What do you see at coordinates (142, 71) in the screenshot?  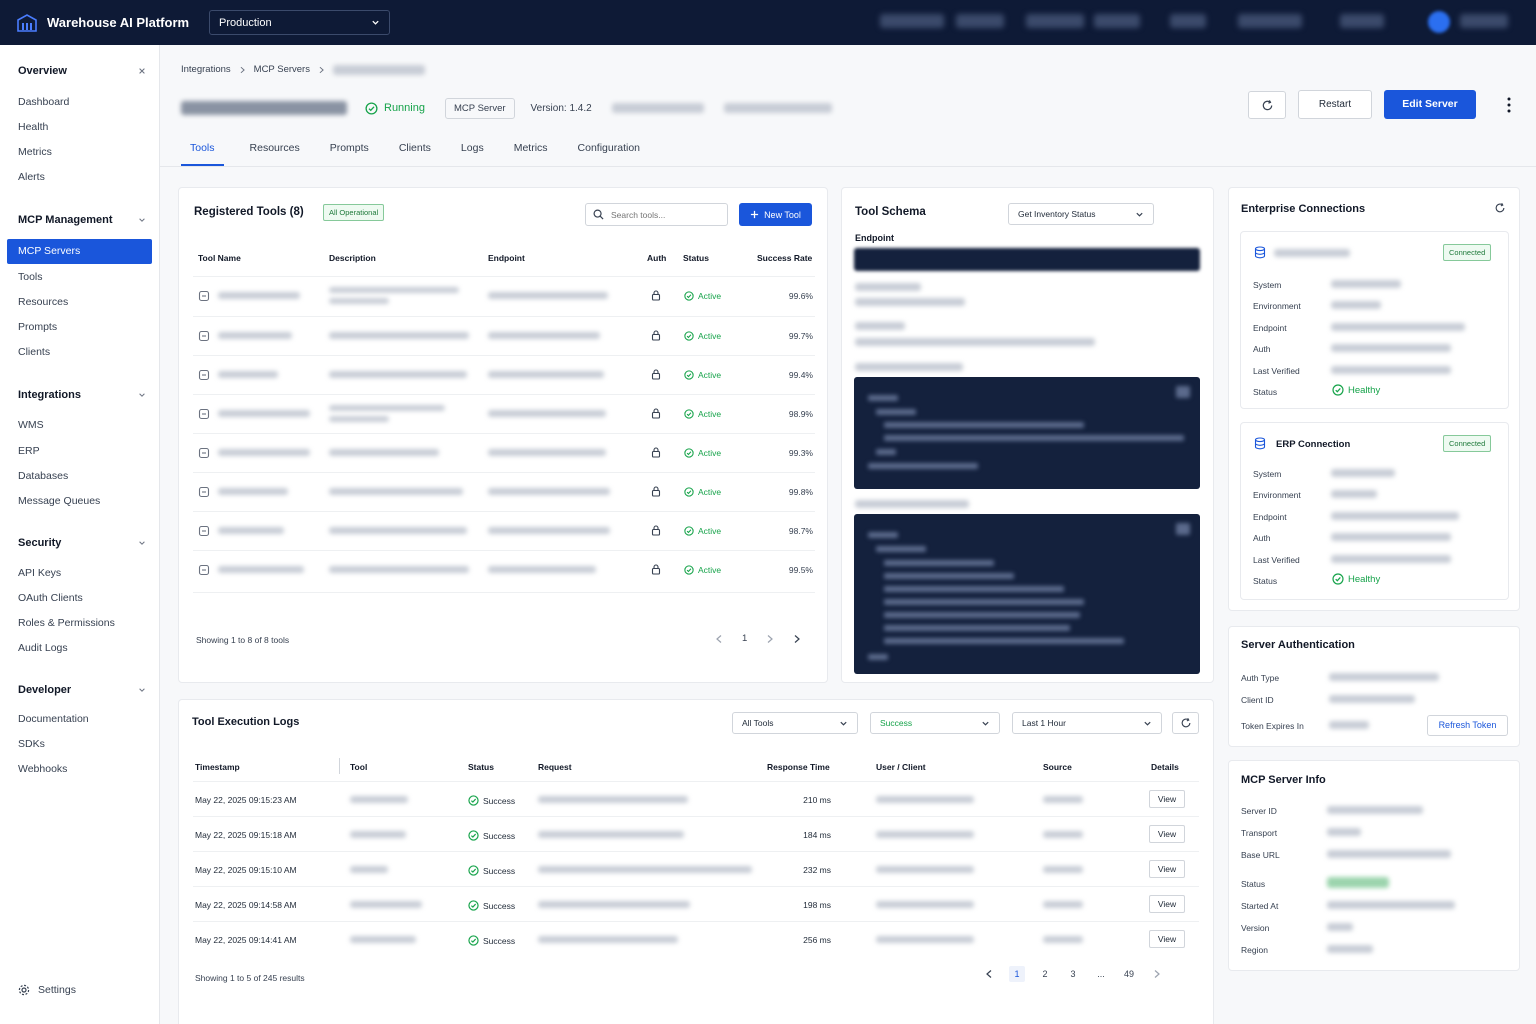 I see `close-icon` at bounding box center [142, 71].